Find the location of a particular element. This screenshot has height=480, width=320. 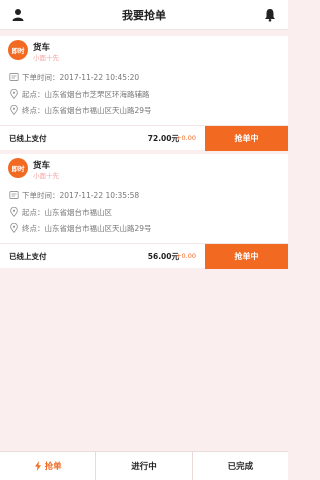

page-title: 我要抢单 is located at coordinates (144, 15).